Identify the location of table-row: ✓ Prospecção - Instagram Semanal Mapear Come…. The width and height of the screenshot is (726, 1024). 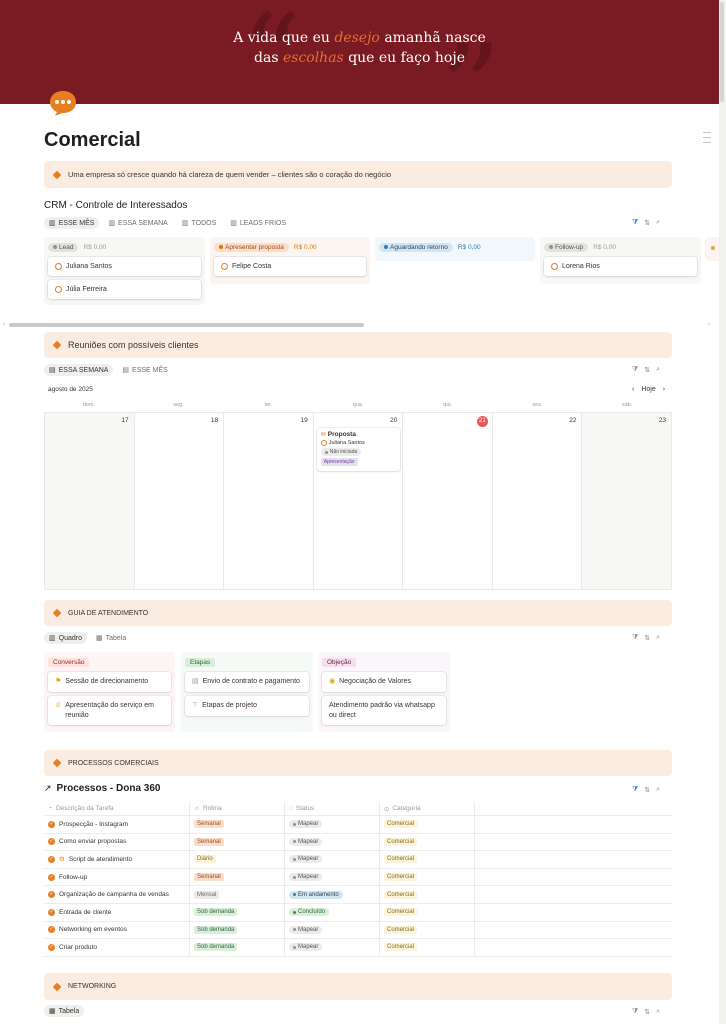
(358, 825).